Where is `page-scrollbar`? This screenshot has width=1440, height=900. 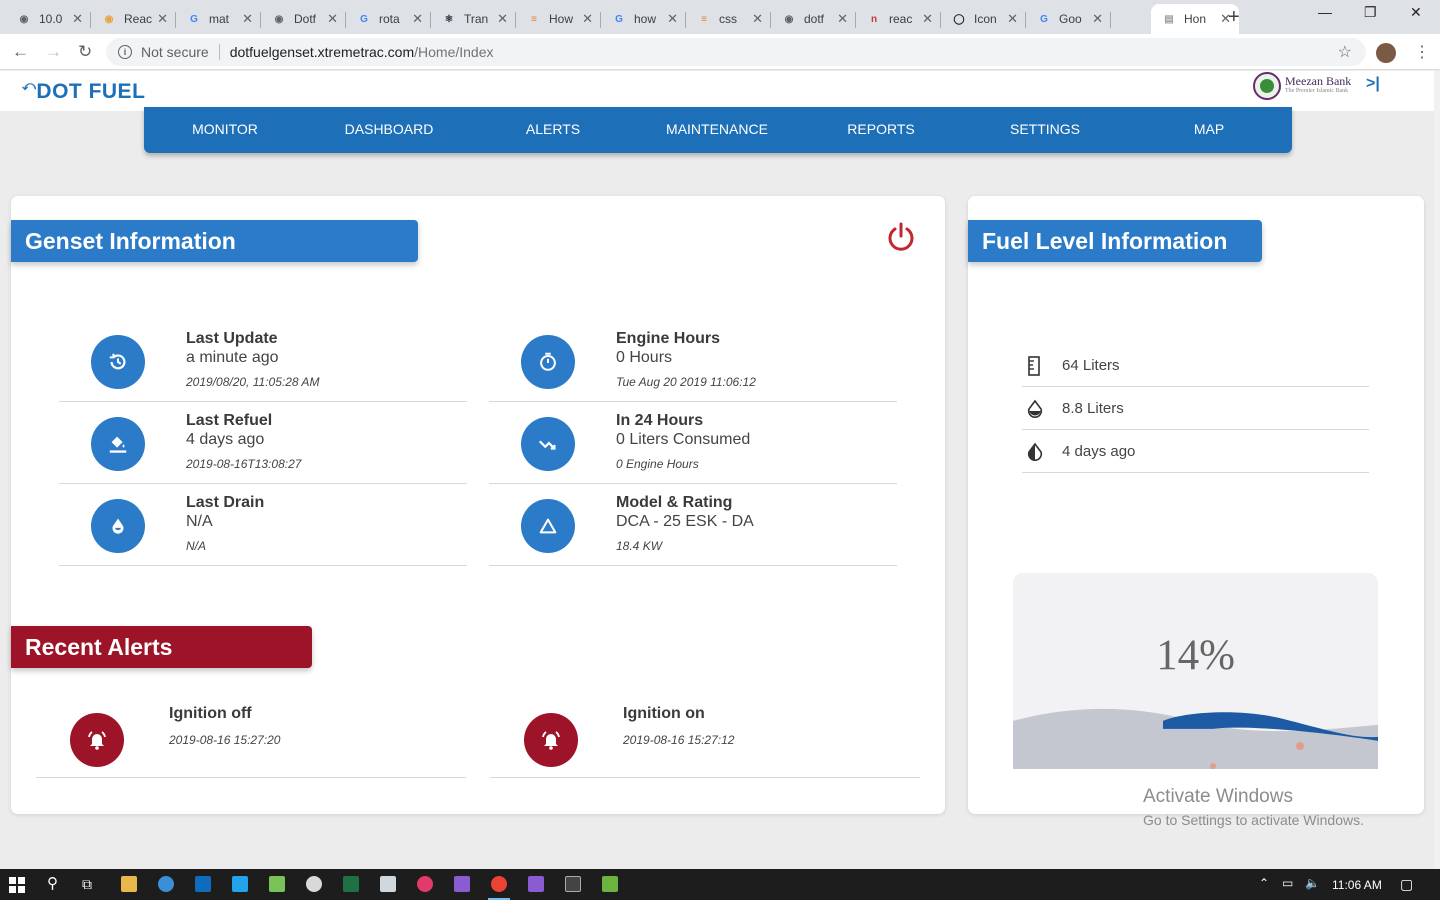 page-scrollbar is located at coordinates (1437, 470).